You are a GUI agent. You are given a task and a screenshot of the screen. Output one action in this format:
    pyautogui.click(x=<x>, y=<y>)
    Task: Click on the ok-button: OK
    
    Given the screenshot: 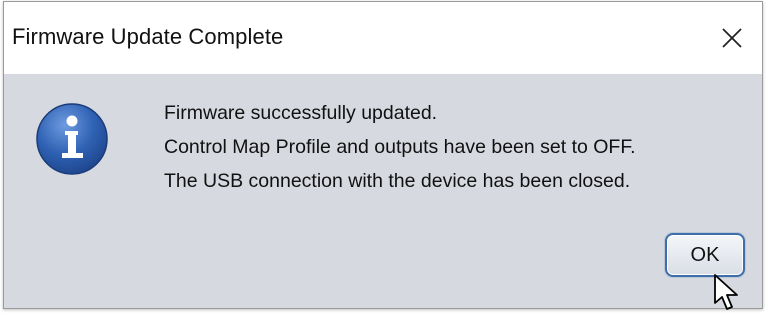 What is the action you would take?
    pyautogui.click(x=705, y=255)
    